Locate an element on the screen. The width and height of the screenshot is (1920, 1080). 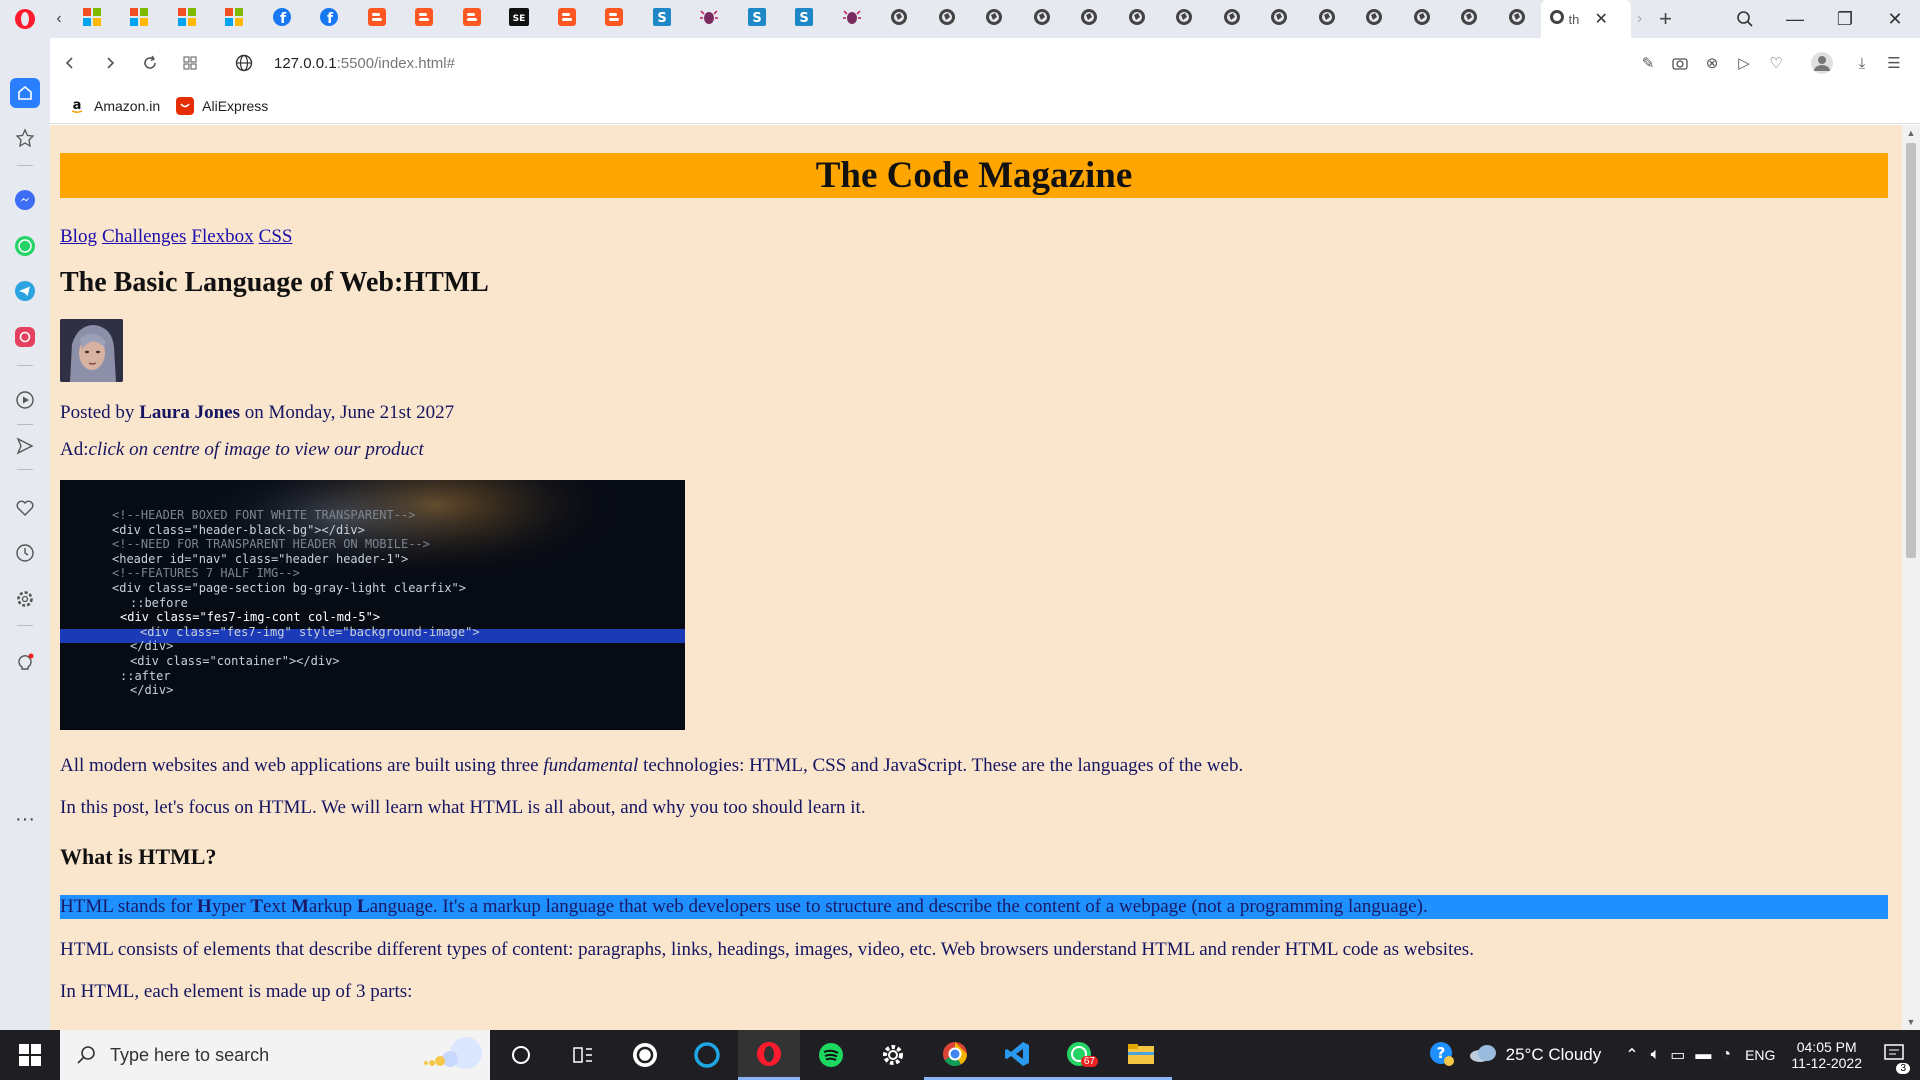
help-icon: ? is located at coordinates (1441, 1055).